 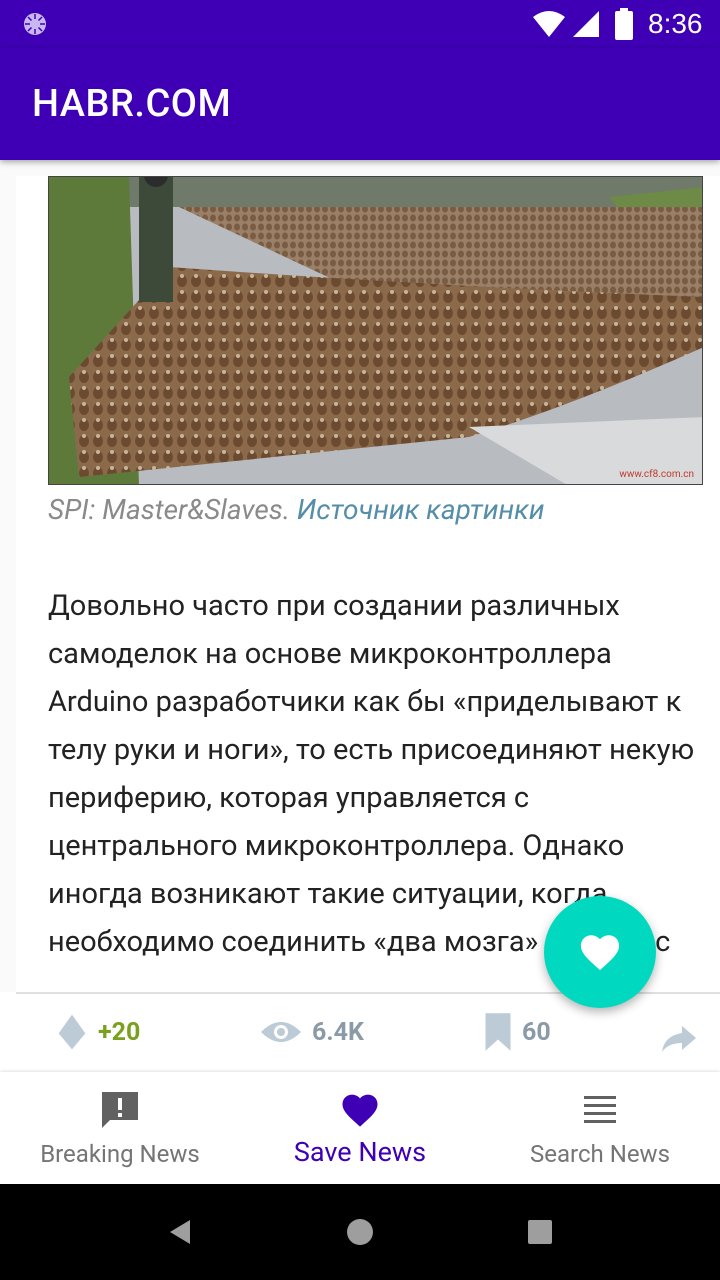 What do you see at coordinates (600, 1109) in the screenshot?
I see `list-icon` at bounding box center [600, 1109].